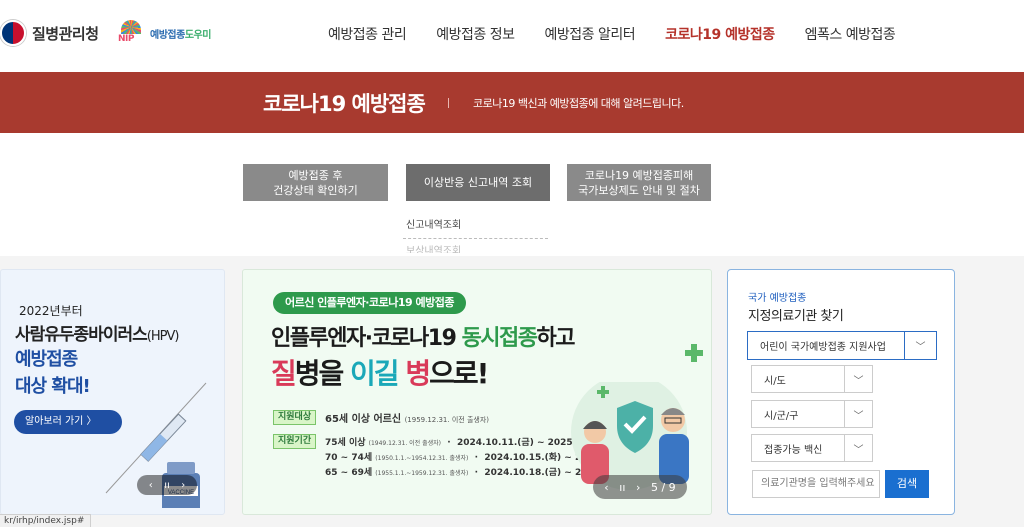 This screenshot has width=1024, height=527. Describe the element at coordinates (407, 419) in the screenshot. I see `target-text: 65세 이상 어르신 (1959.12.31. 이전 출생자)` at that location.